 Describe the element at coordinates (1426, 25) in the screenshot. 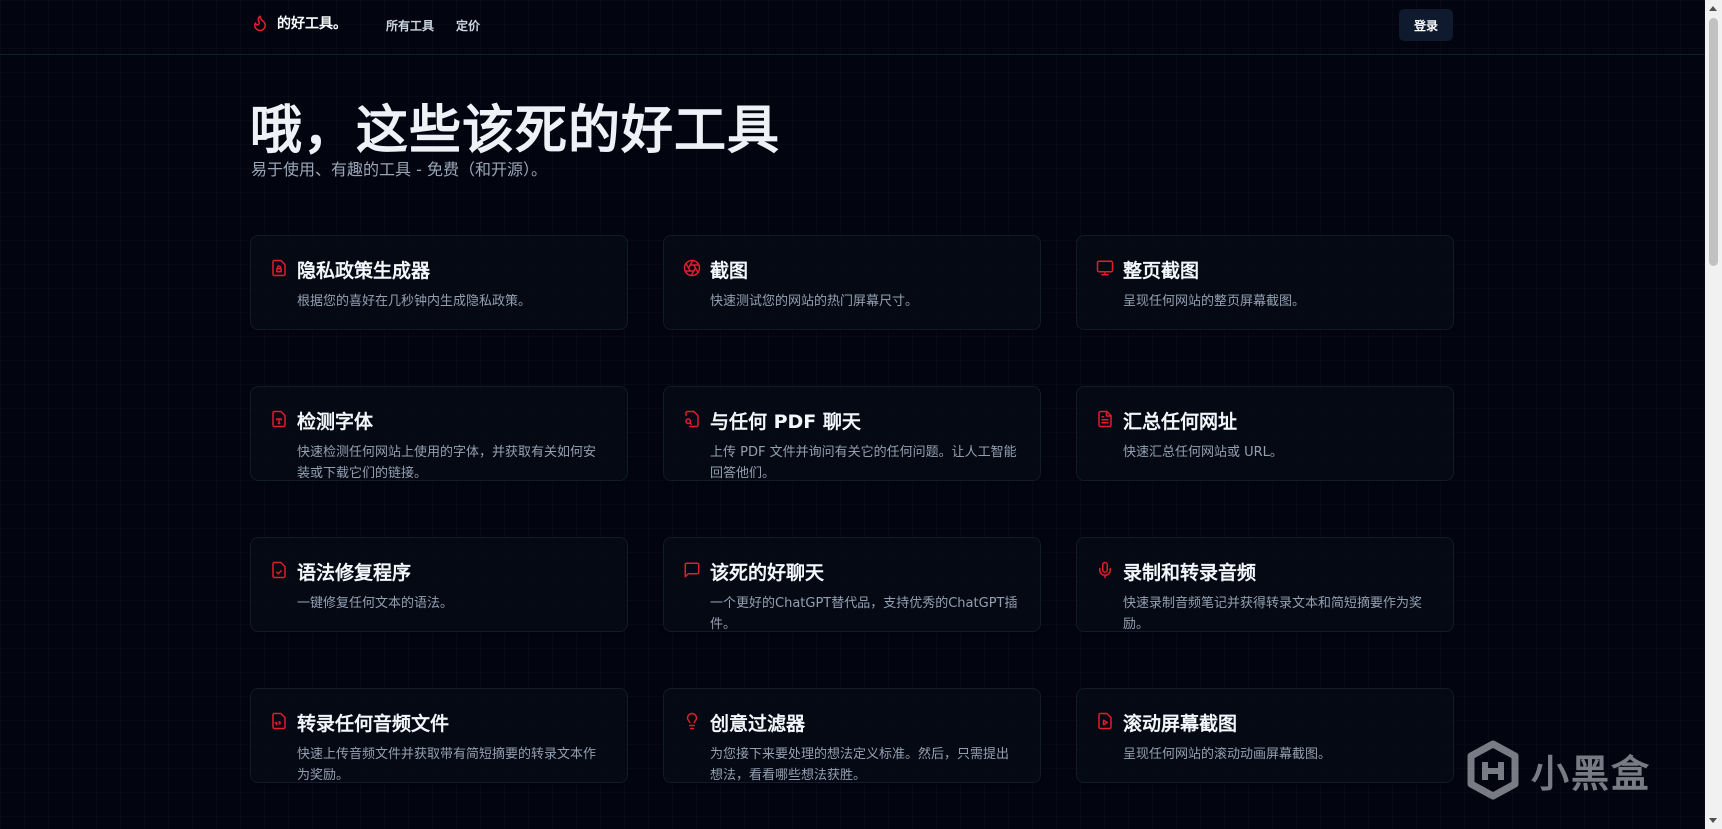

I see `login-button: 登录` at that location.